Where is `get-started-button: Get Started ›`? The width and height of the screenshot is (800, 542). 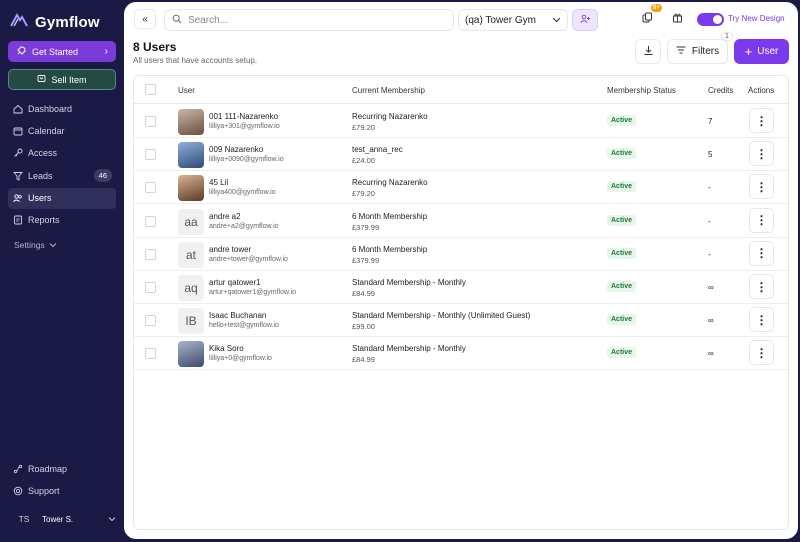
get-started-button: Get Started › is located at coordinates (62, 51).